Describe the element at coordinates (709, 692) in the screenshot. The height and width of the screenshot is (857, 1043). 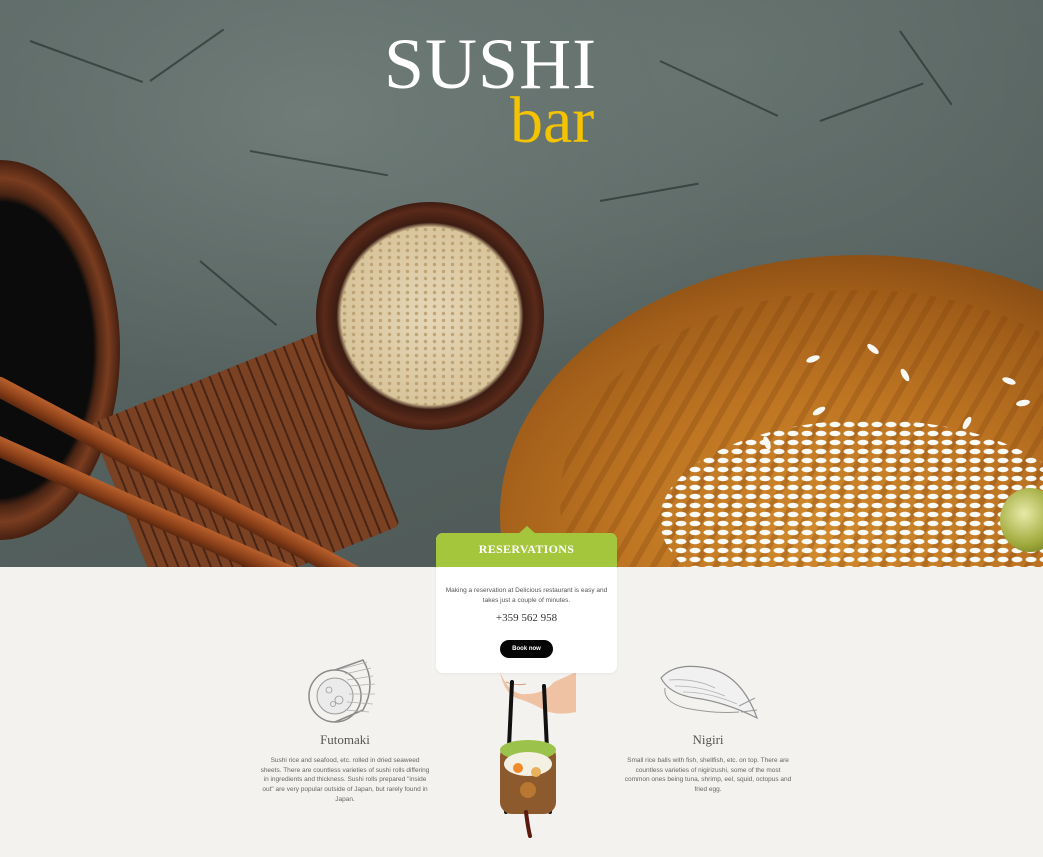
I see `nigiri-icon` at that location.